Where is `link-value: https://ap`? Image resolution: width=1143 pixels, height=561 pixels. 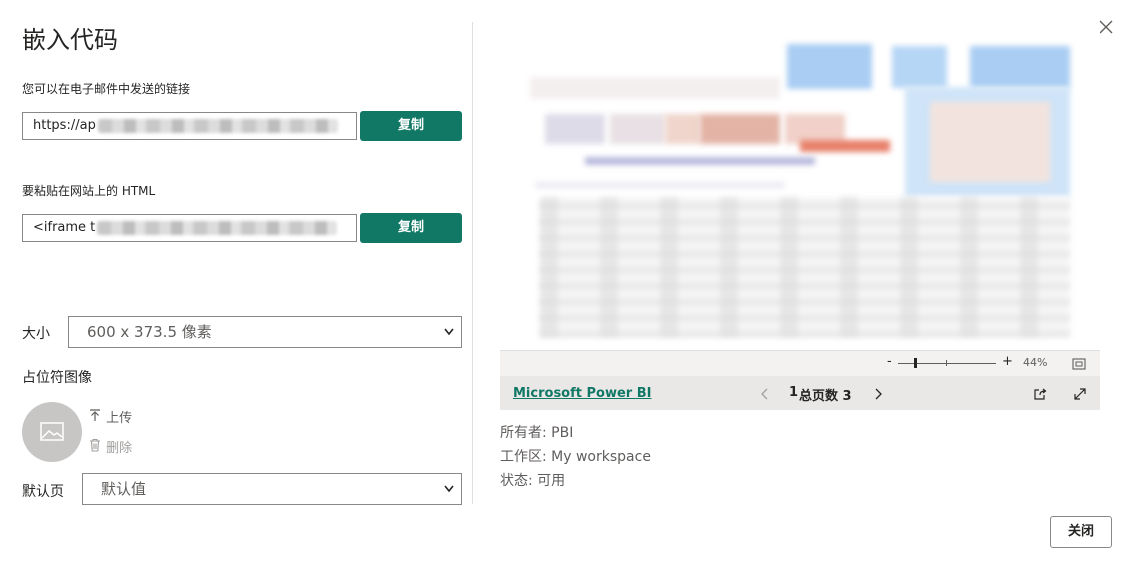
link-value: https://ap is located at coordinates (64, 125).